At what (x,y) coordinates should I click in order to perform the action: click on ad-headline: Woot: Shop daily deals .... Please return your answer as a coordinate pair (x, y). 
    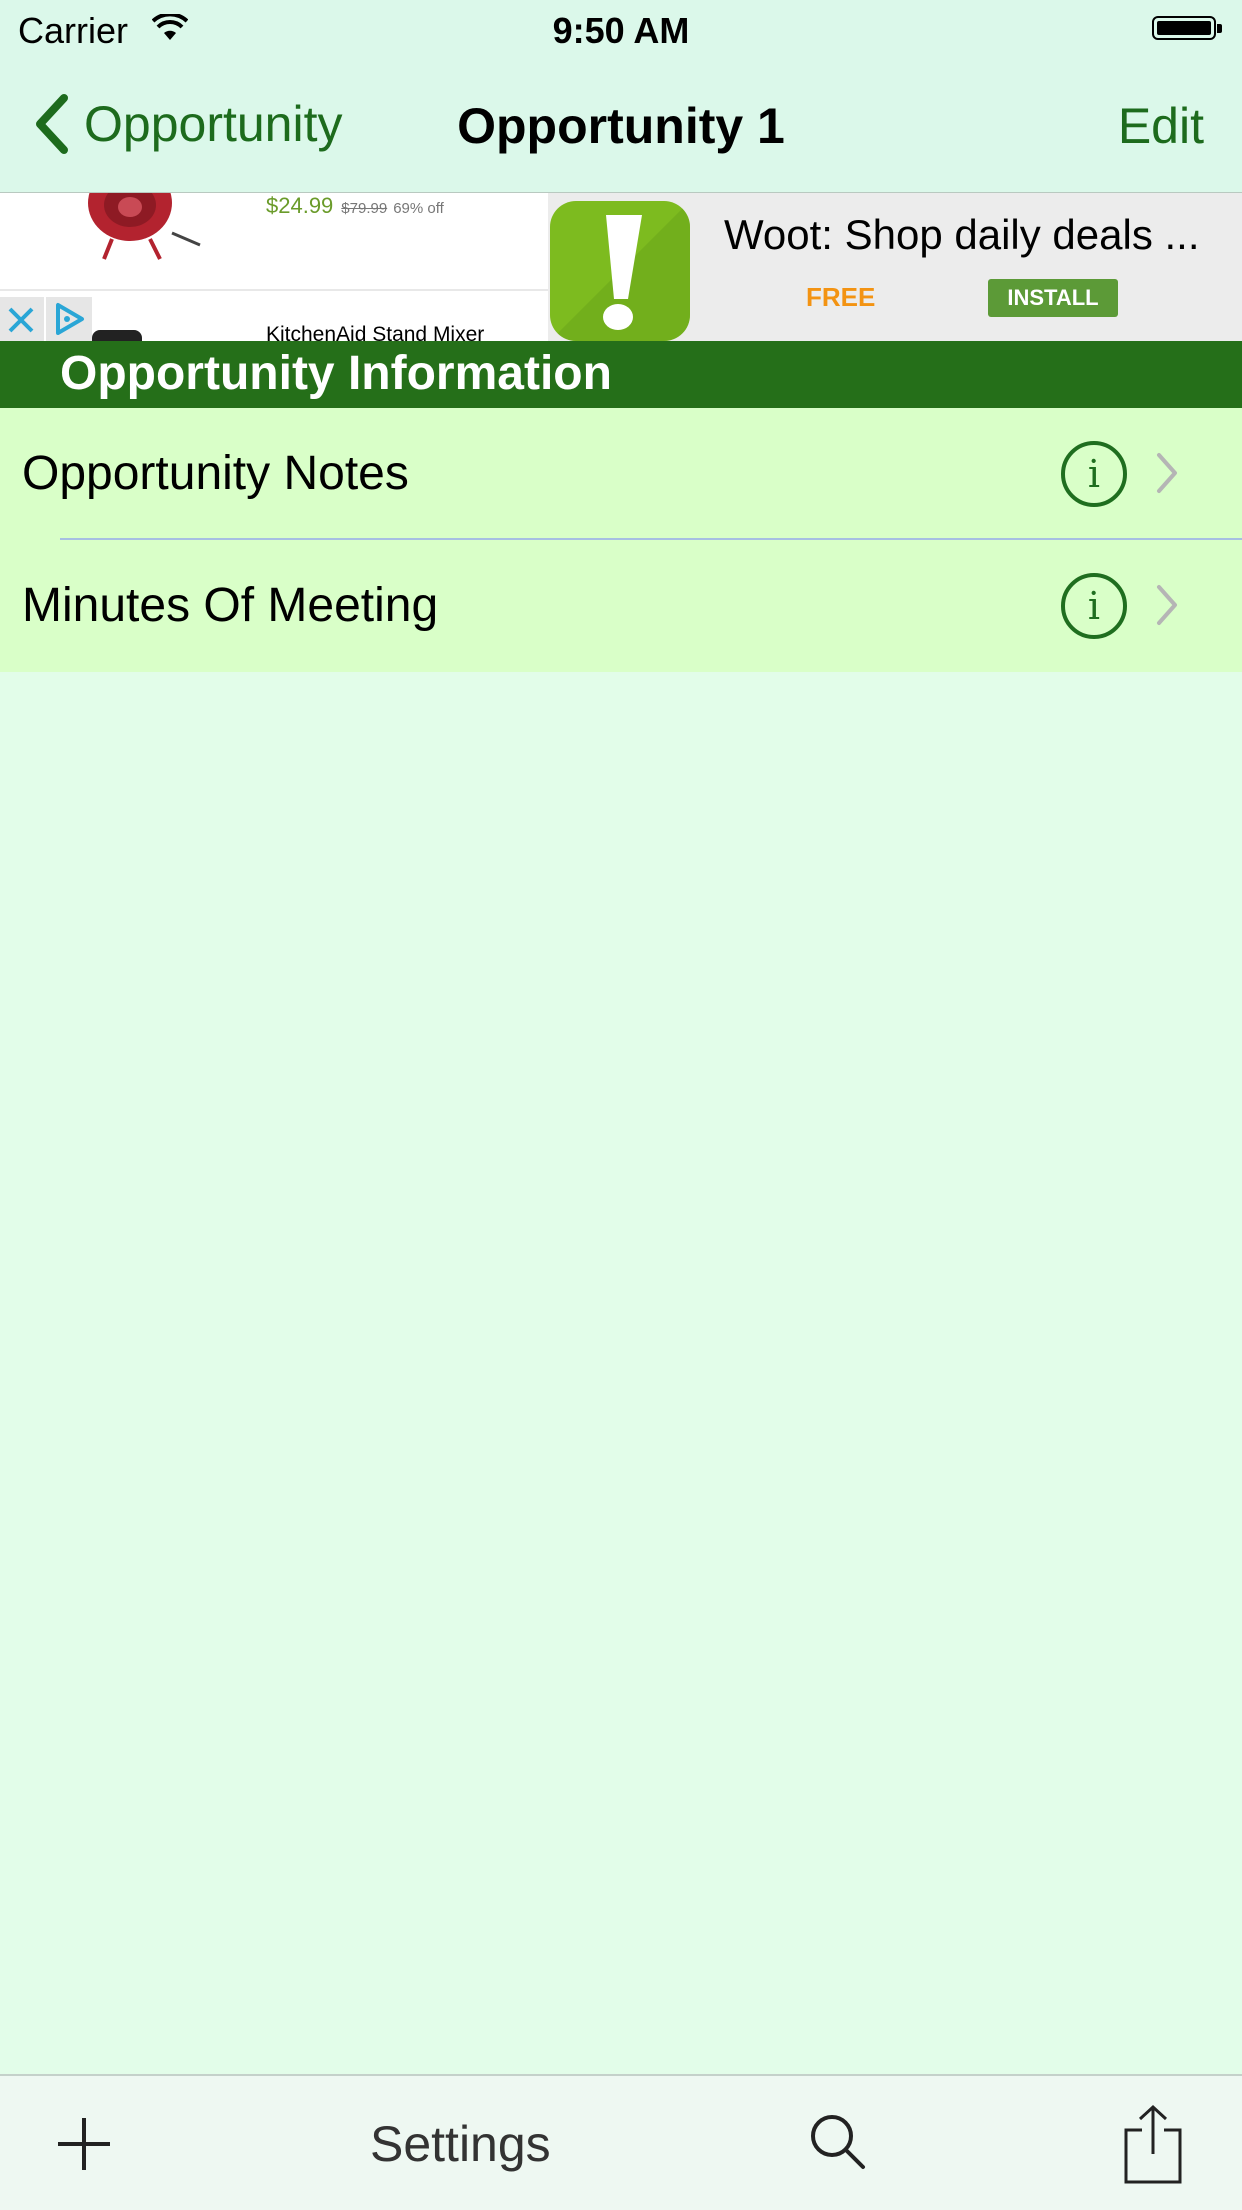
    Looking at the image, I should click on (962, 234).